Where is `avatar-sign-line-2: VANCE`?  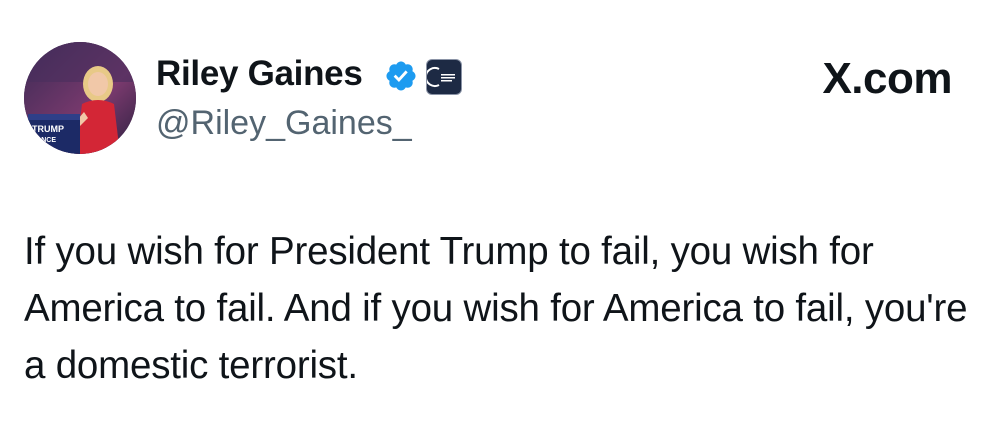 avatar-sign-line-2: VANCE is located at coordinates (44, 140).